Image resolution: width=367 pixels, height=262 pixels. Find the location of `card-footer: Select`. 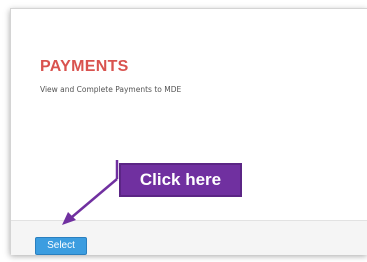

card-footer: Select is located at coordinates (189, 237).